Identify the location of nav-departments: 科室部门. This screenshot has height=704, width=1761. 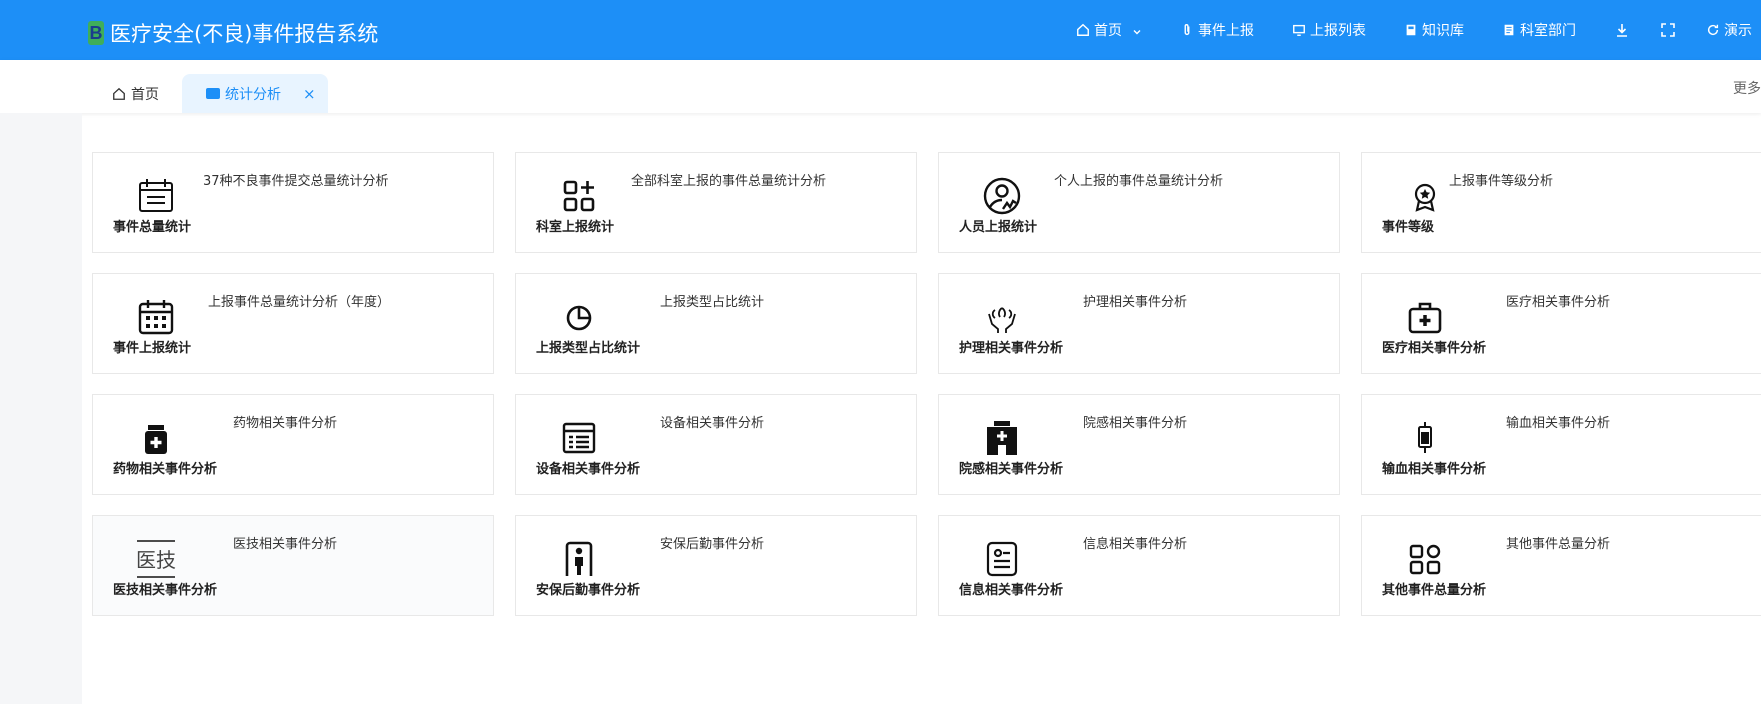
(1539, 30).